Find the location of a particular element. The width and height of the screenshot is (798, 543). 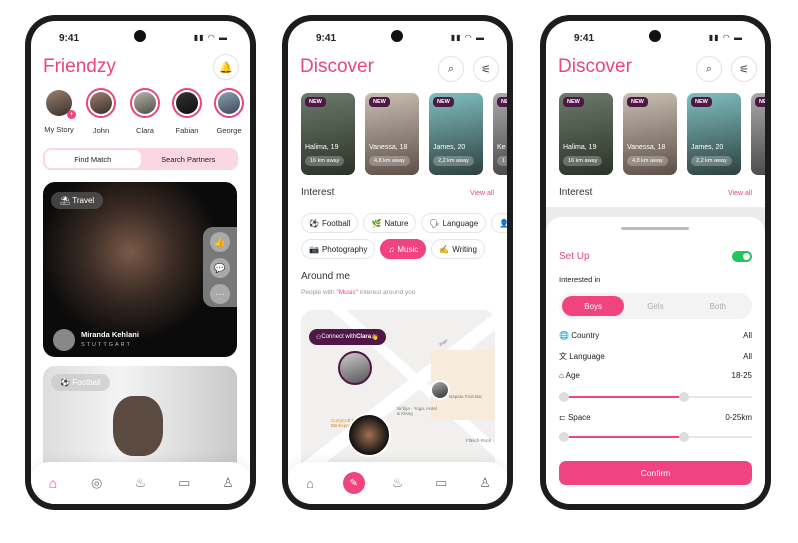

filter-icon: ⚟ is located at coordinates (486, 69).